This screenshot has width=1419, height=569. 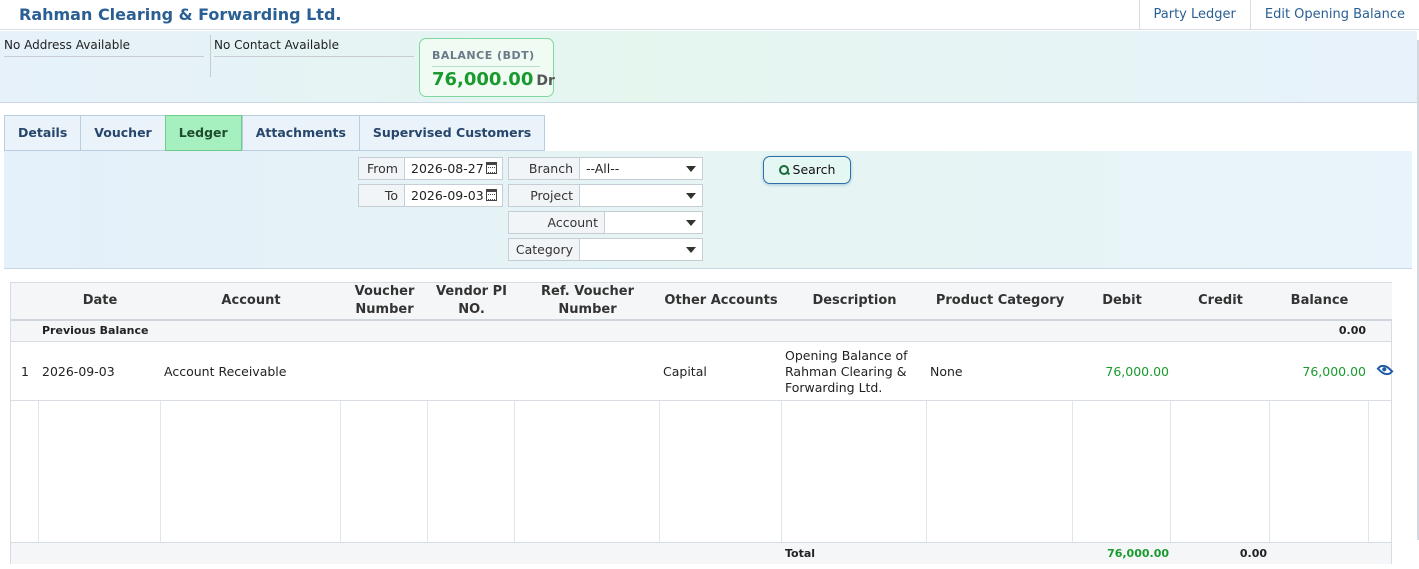 What do you see at coordinates (1319, 302) in the screenshot?
I see `column-header-balance: Balance` at bounding box center [1319, 302].